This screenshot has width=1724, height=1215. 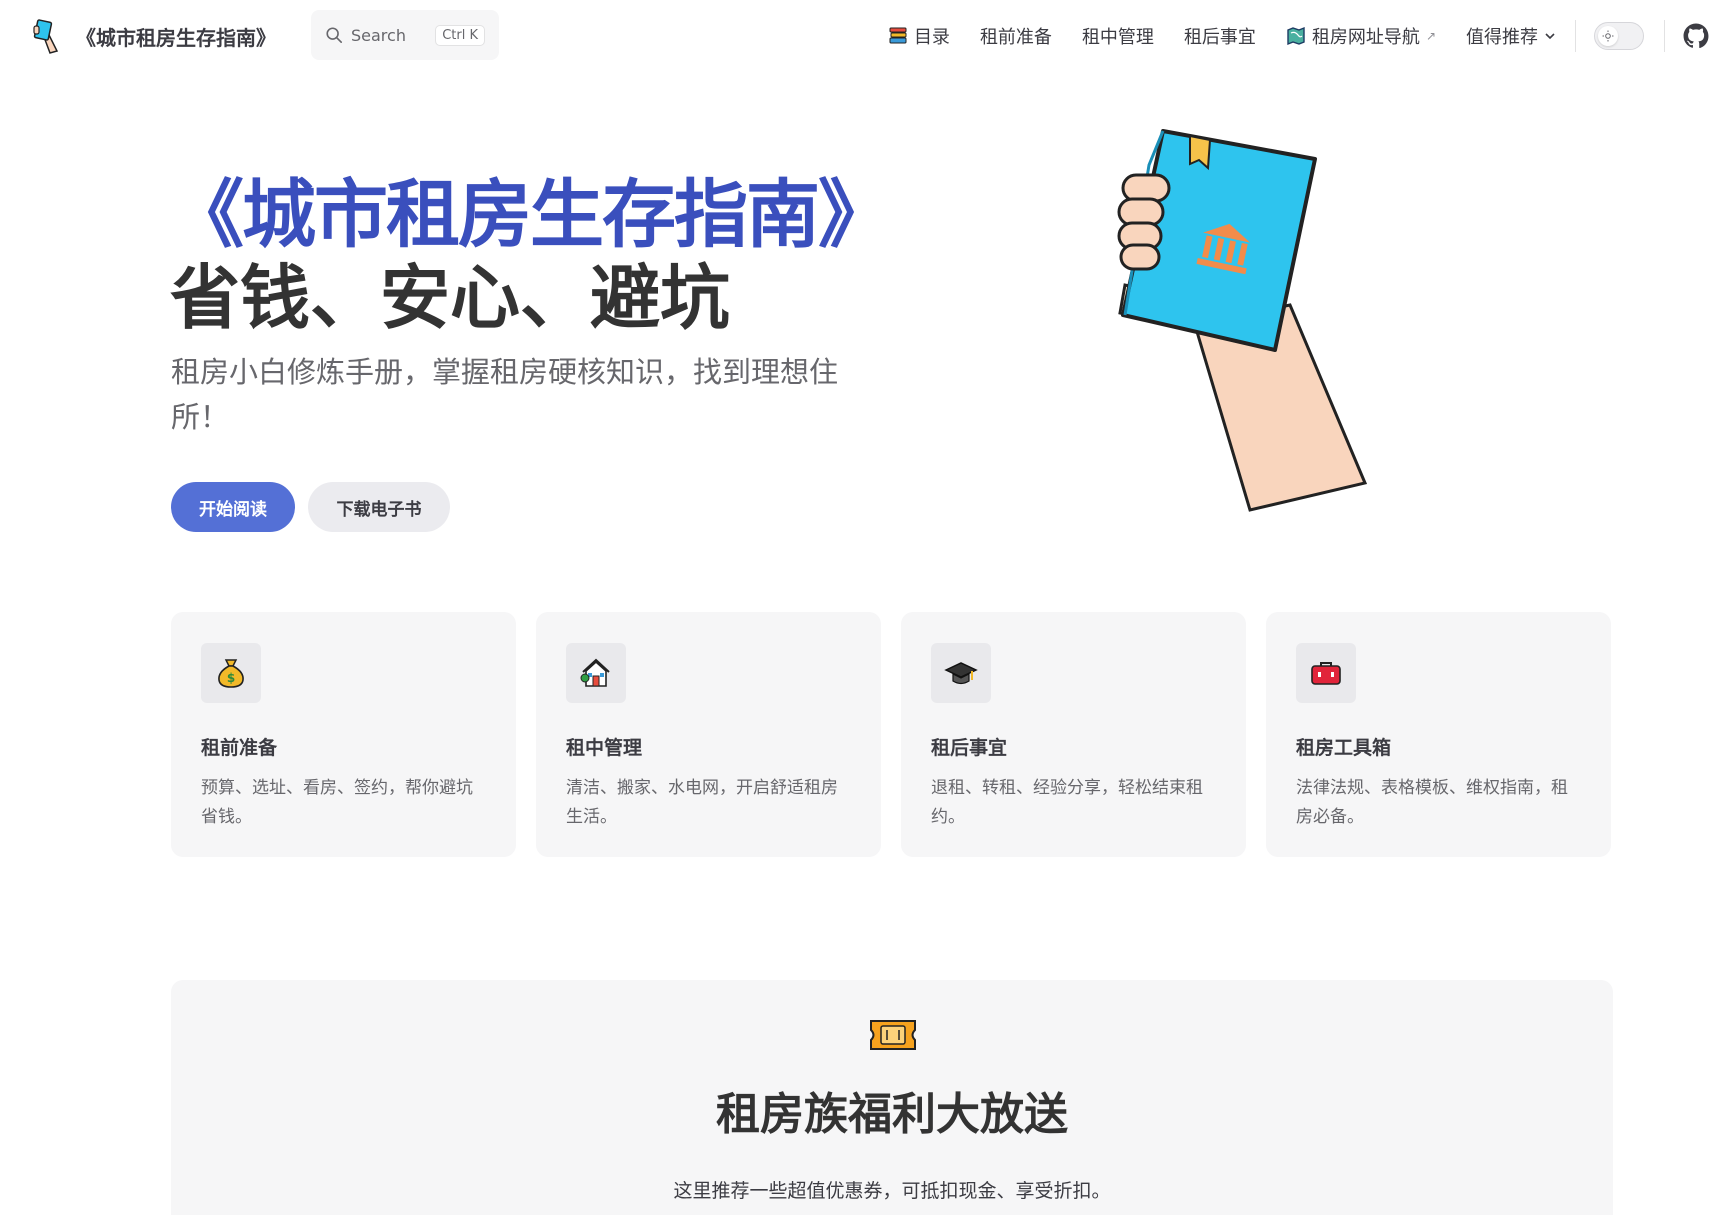 What do you see at coordinates (1432, 802) in the screenshot?
I see `feature-details: 法律法规、表格模板、维权指南，租房必备。` at bounding box center [1432, 802].